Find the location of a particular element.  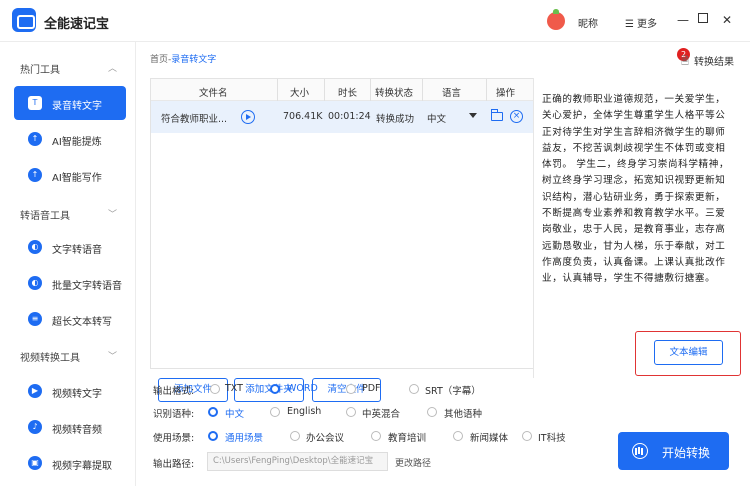

sidebar-item-video-to-audio: ♪ 视频转音频 is located at coordinates (70, 427).